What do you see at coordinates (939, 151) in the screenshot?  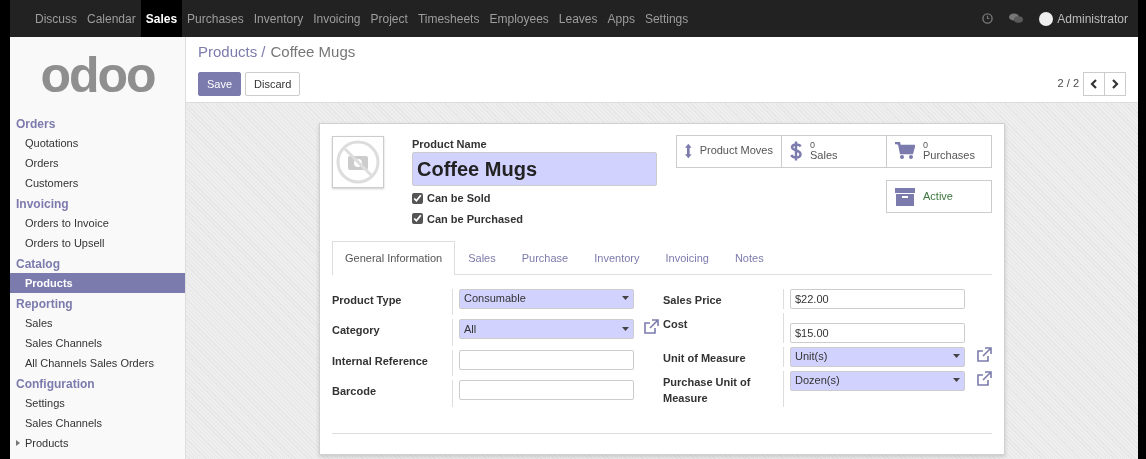 I see `stat-button: 0 Purchases` at bounding box center [939, 151].